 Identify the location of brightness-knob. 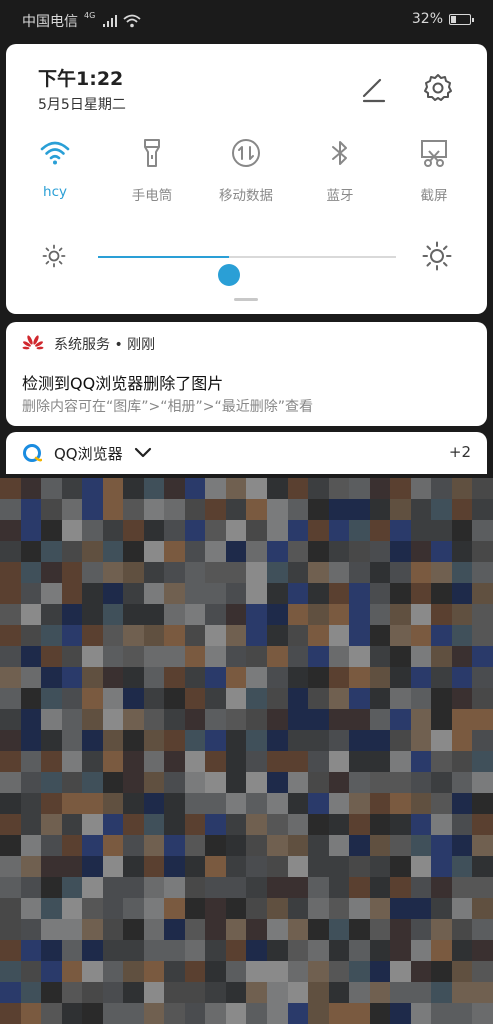
(229, 275).